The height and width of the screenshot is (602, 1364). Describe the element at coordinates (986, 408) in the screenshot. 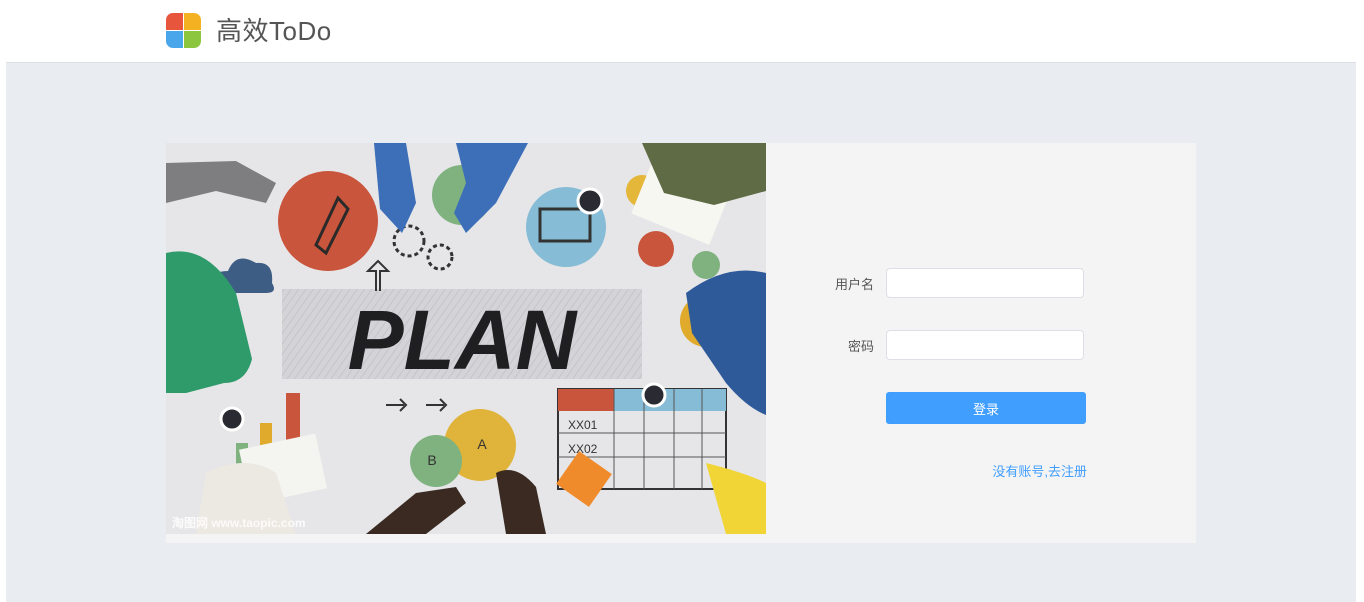

I see `login-button: 登录` at that location.